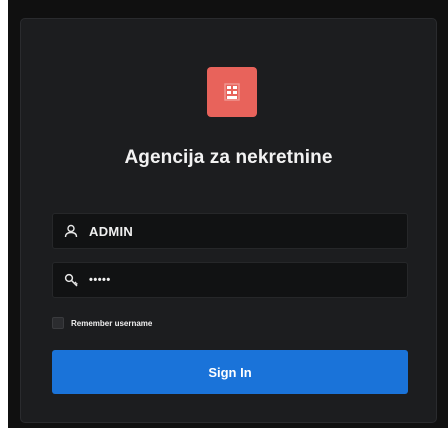 This screenshot has width=448, height=431. I want to click on building-grid-icon, so click(232, 92).